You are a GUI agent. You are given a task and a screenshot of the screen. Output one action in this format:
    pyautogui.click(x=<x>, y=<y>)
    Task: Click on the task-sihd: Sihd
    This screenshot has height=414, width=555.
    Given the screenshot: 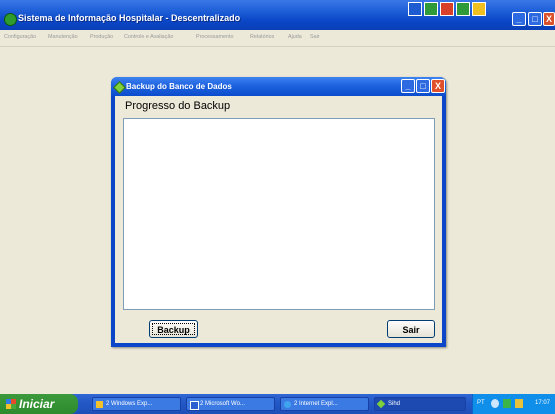 What is the action you would take?
    pyautogui.click(x=420, y=404)
    